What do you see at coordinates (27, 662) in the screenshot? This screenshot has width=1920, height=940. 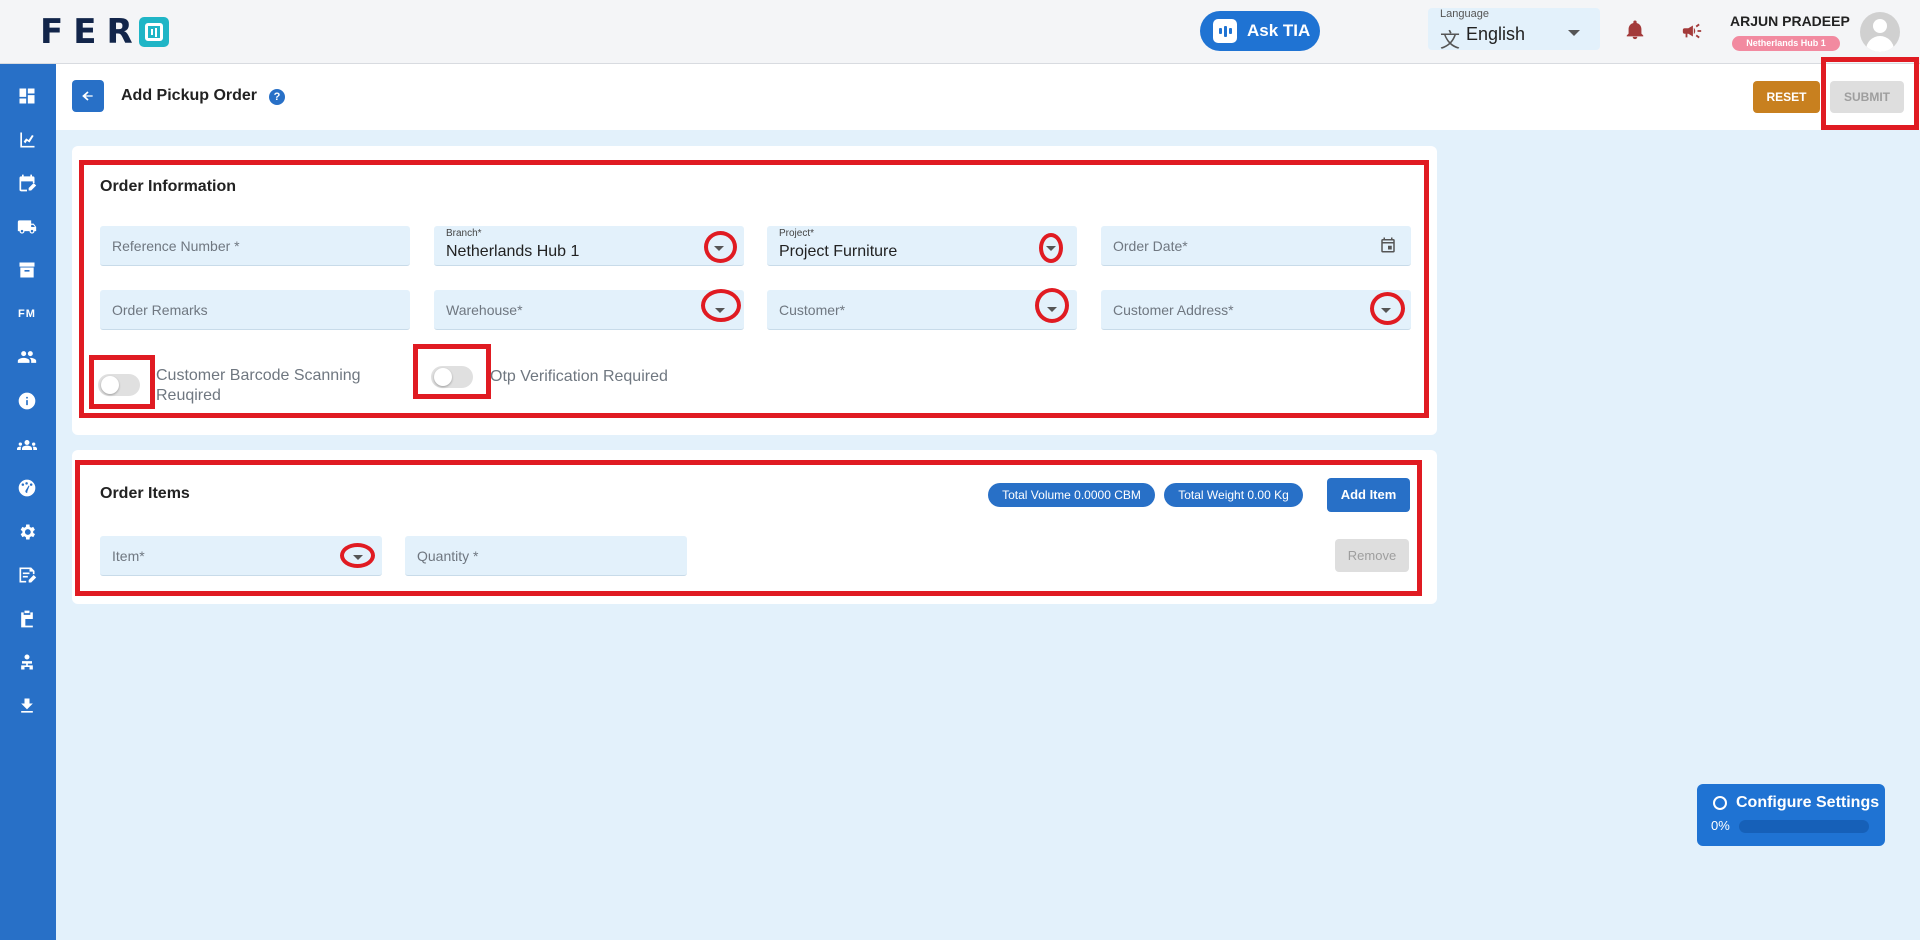 I see `person-tree-icon` at bounding box center [27, 662].